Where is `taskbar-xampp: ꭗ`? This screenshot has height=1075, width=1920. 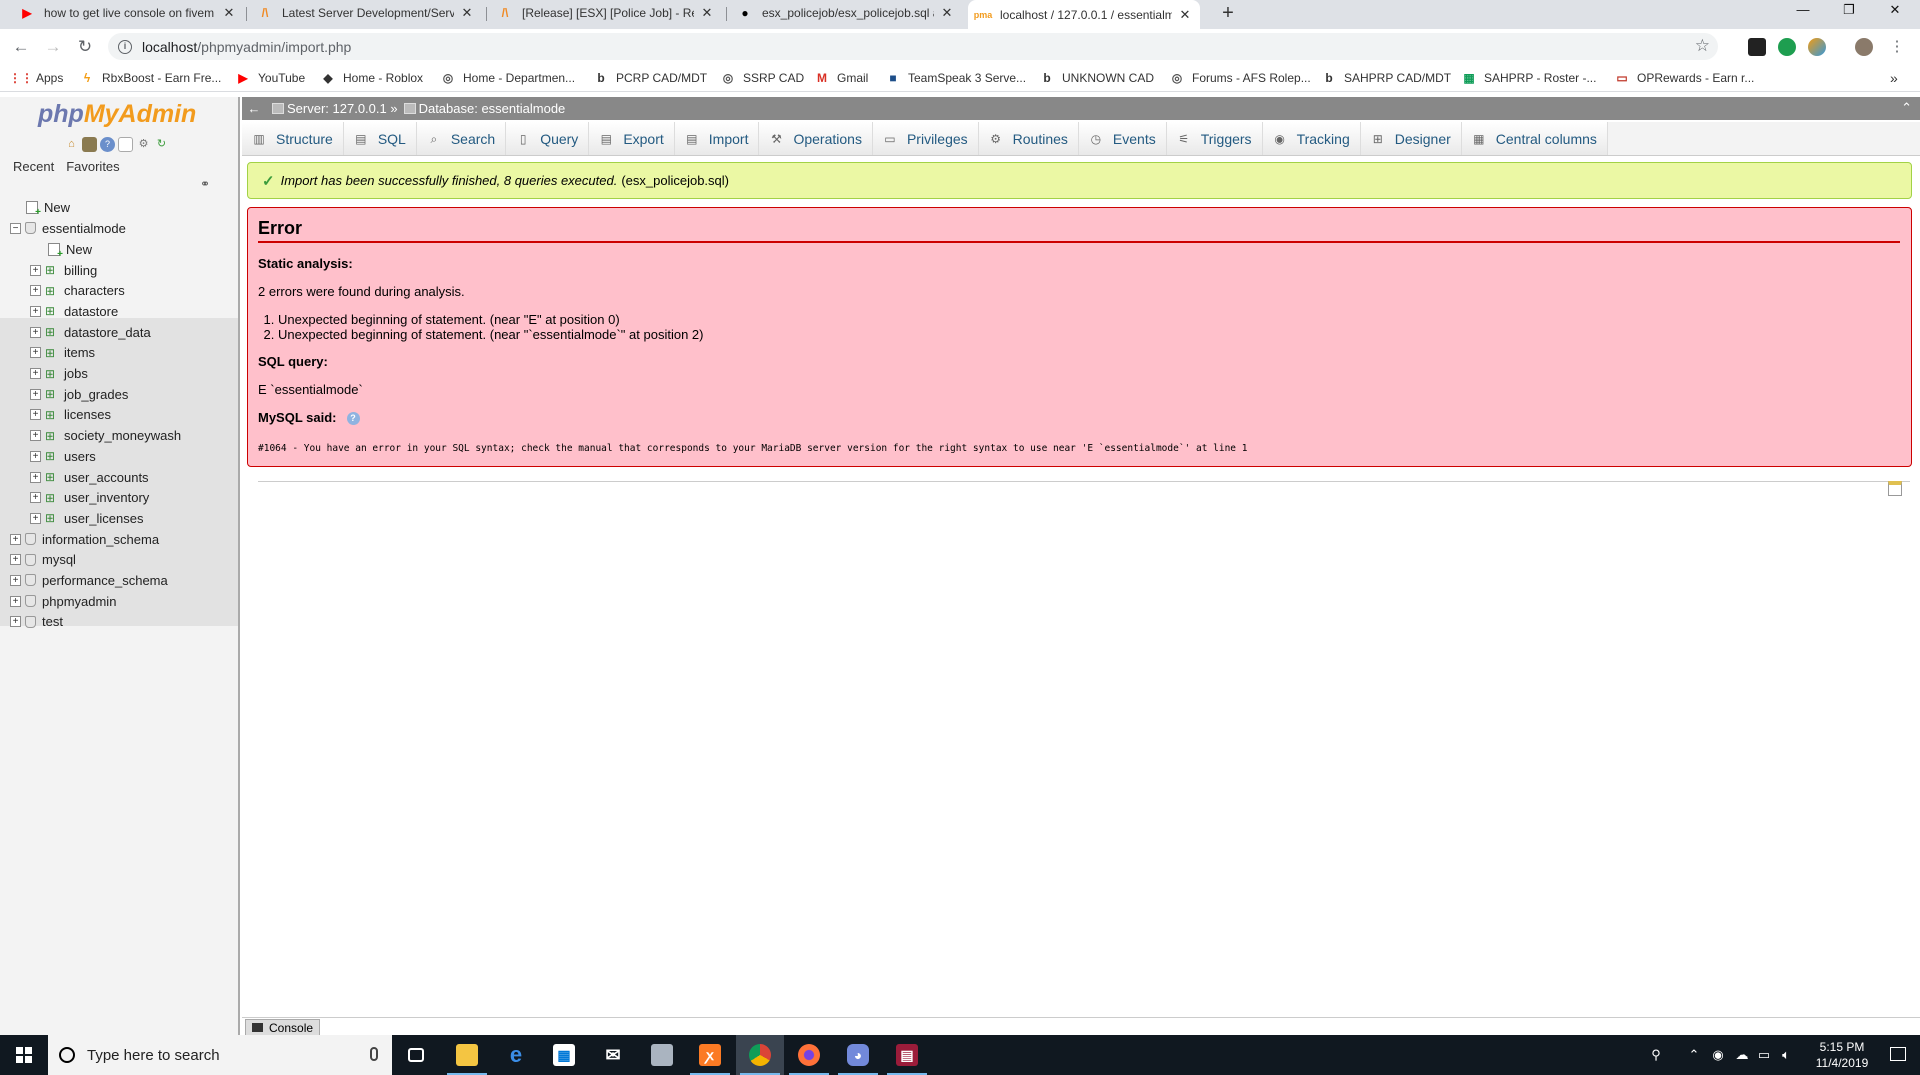 taskbar-xampp: ꭗ is located at coordinates (710, 1055).